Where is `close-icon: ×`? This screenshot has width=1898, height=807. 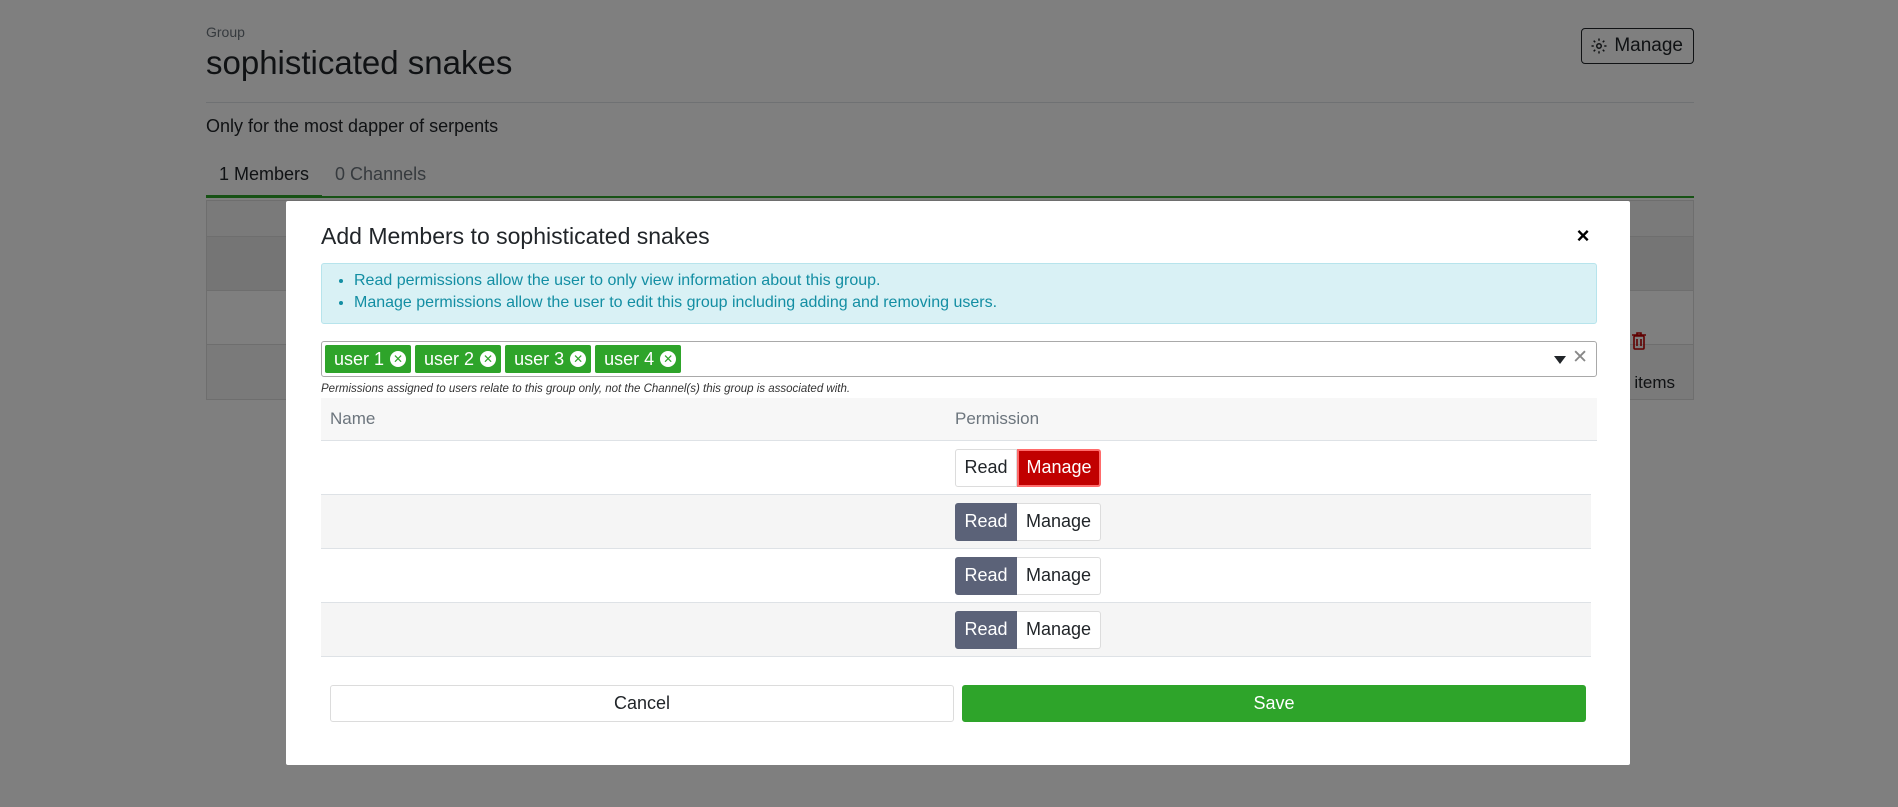
close-icon: × is located at coordinates (1583, 236).